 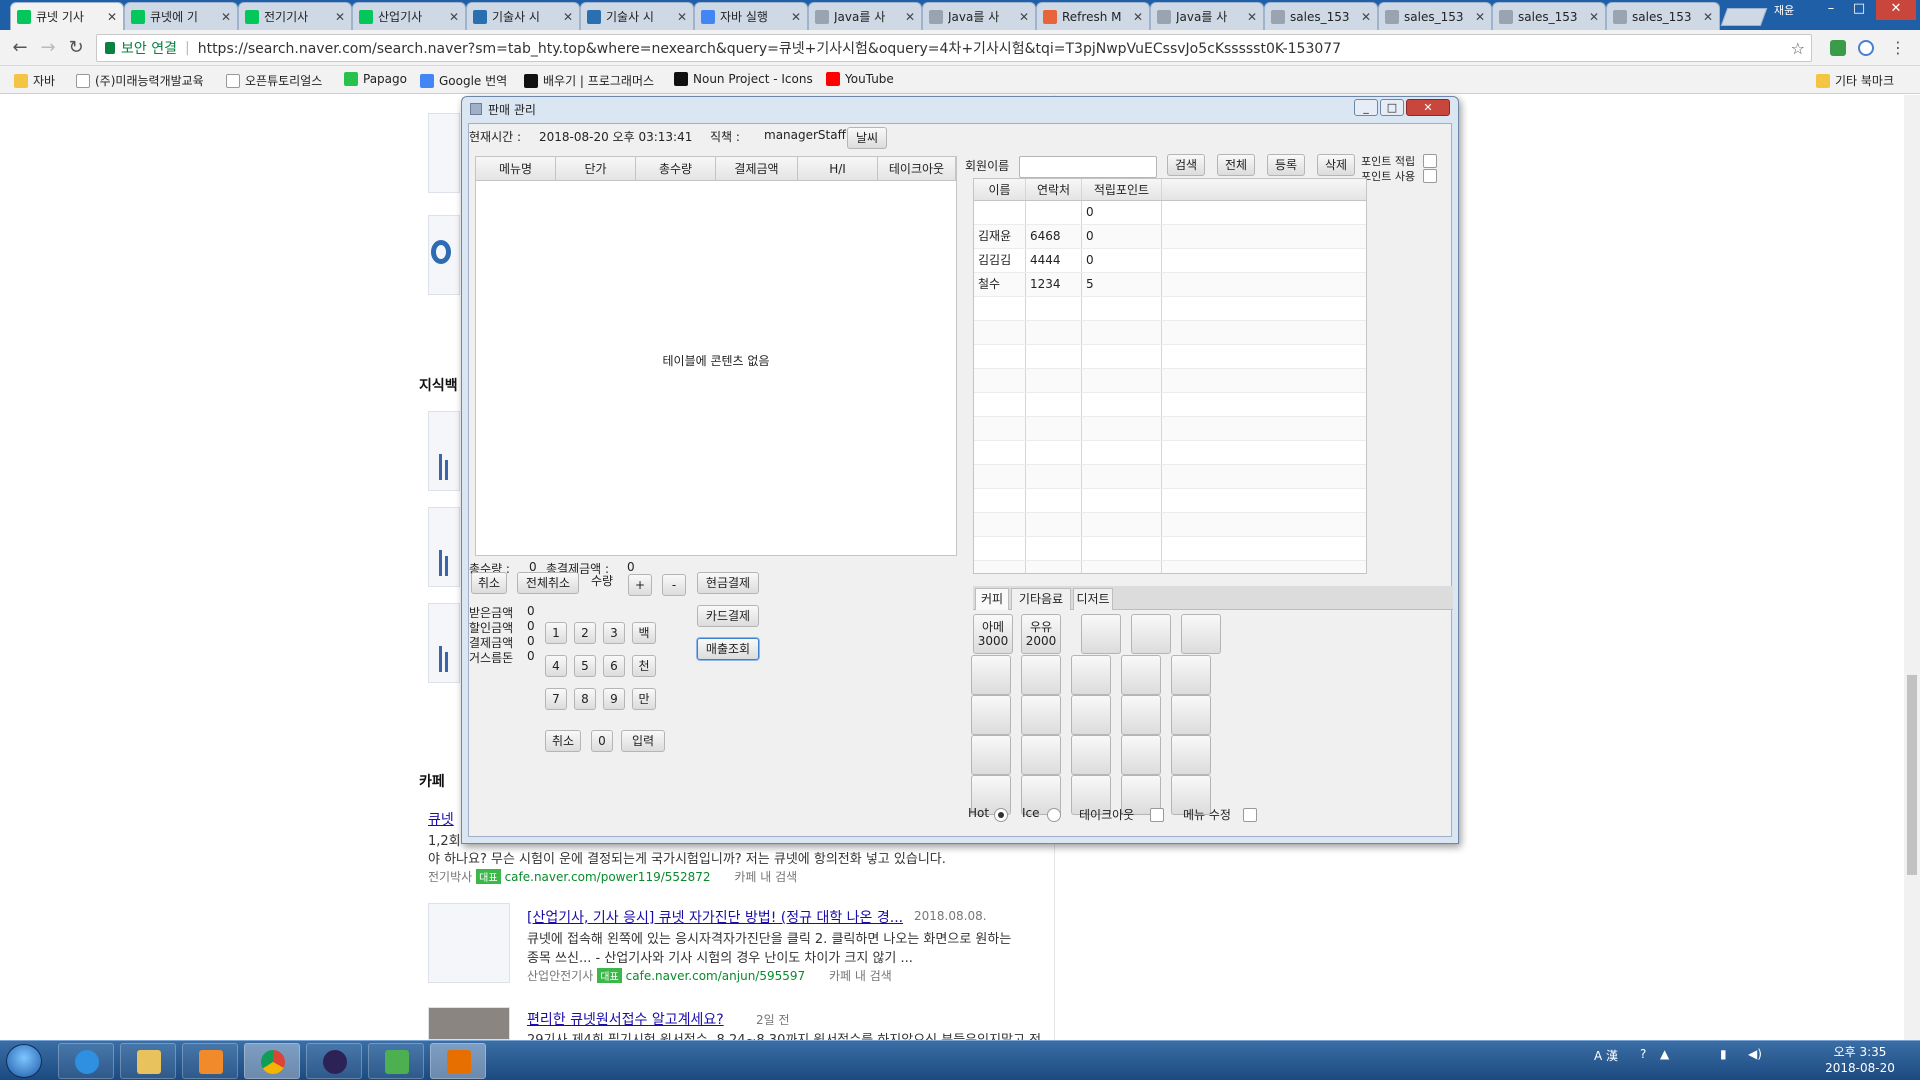 I want to click on cancel-all-button: 전체취소, so click(x=548, y=583).